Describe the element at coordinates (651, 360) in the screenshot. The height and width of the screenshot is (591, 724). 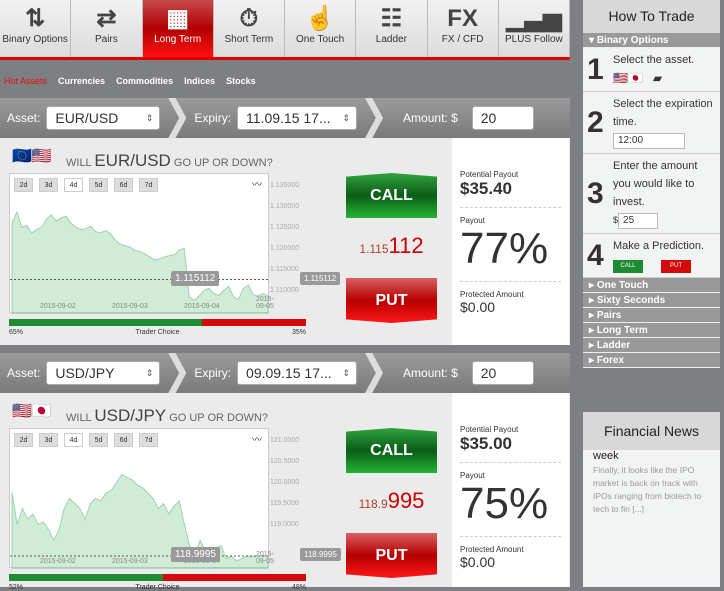
I see `accordion-forex: ▸ Forex` at that location.